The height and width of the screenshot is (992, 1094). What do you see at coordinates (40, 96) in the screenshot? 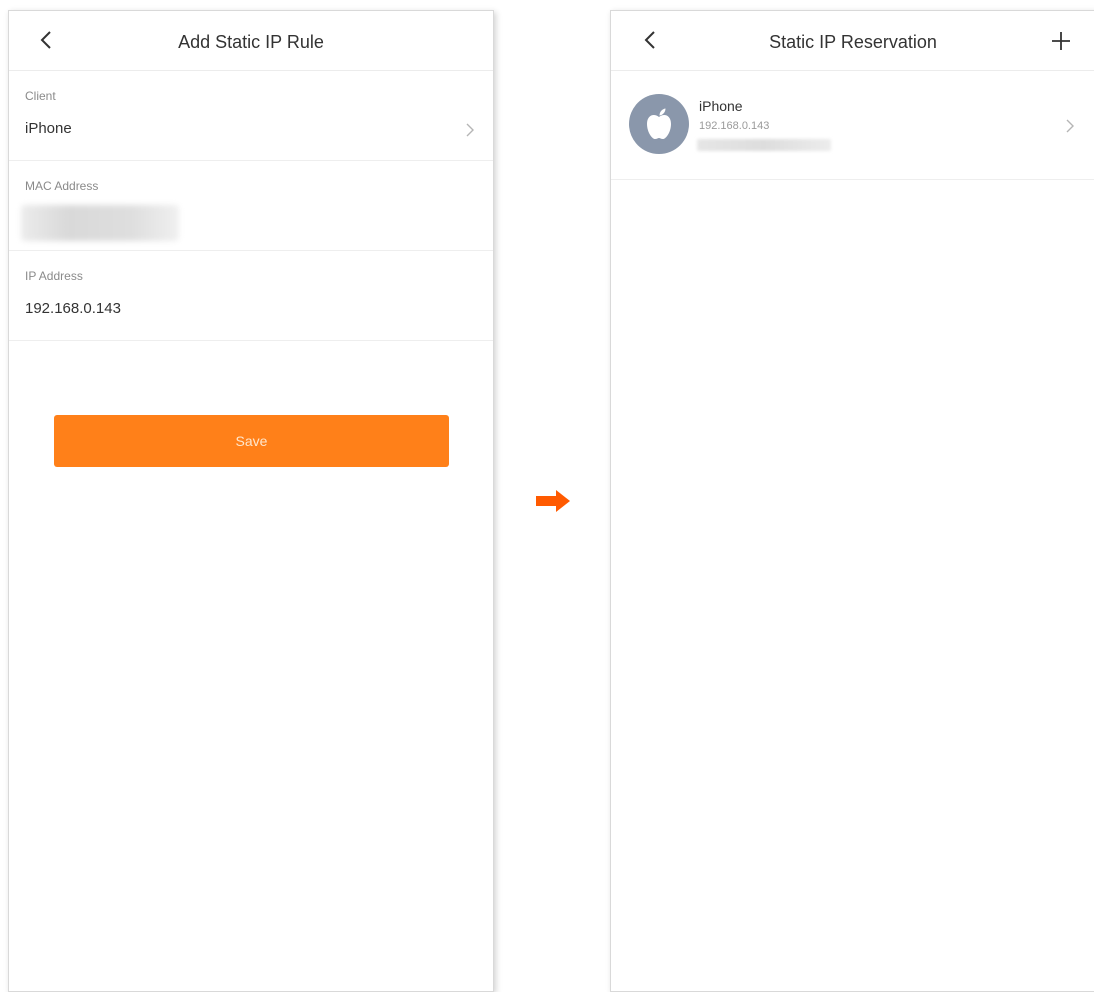
I see `client-label: Client` at bounding box center [40, 96].